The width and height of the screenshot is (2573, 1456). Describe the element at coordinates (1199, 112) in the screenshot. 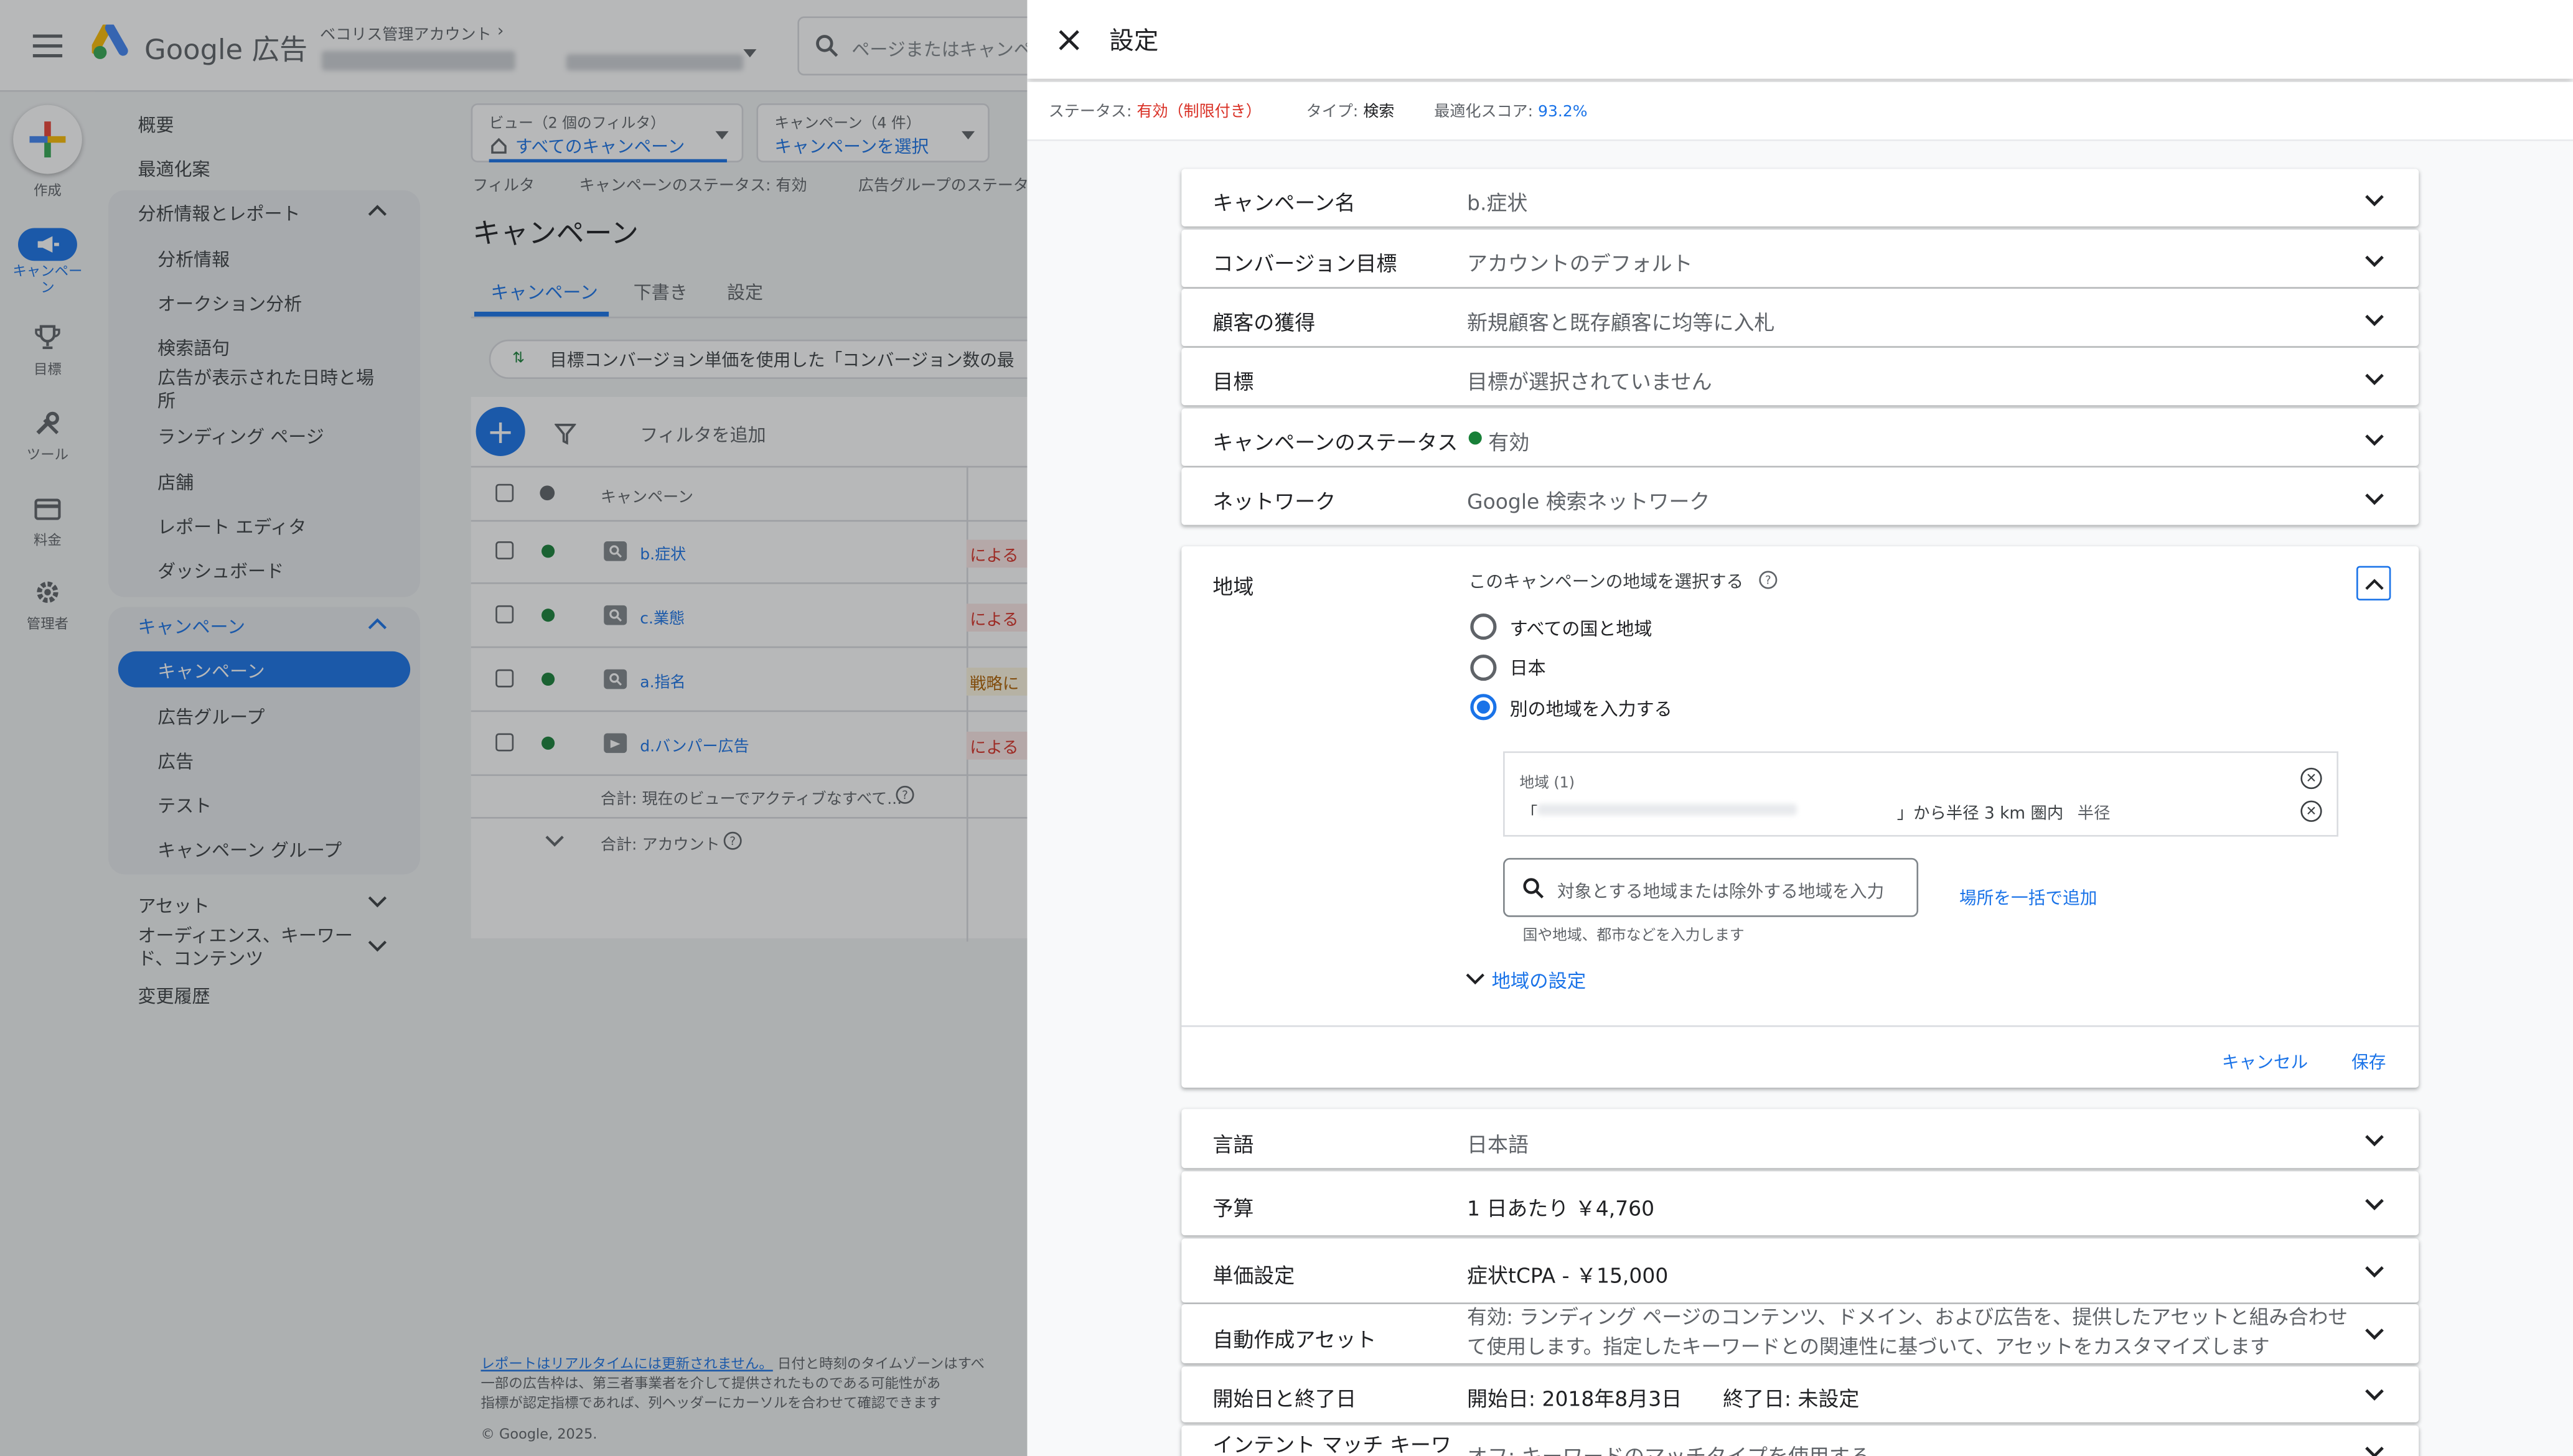

I see `status-value: 有効（制限付き）` at that location.